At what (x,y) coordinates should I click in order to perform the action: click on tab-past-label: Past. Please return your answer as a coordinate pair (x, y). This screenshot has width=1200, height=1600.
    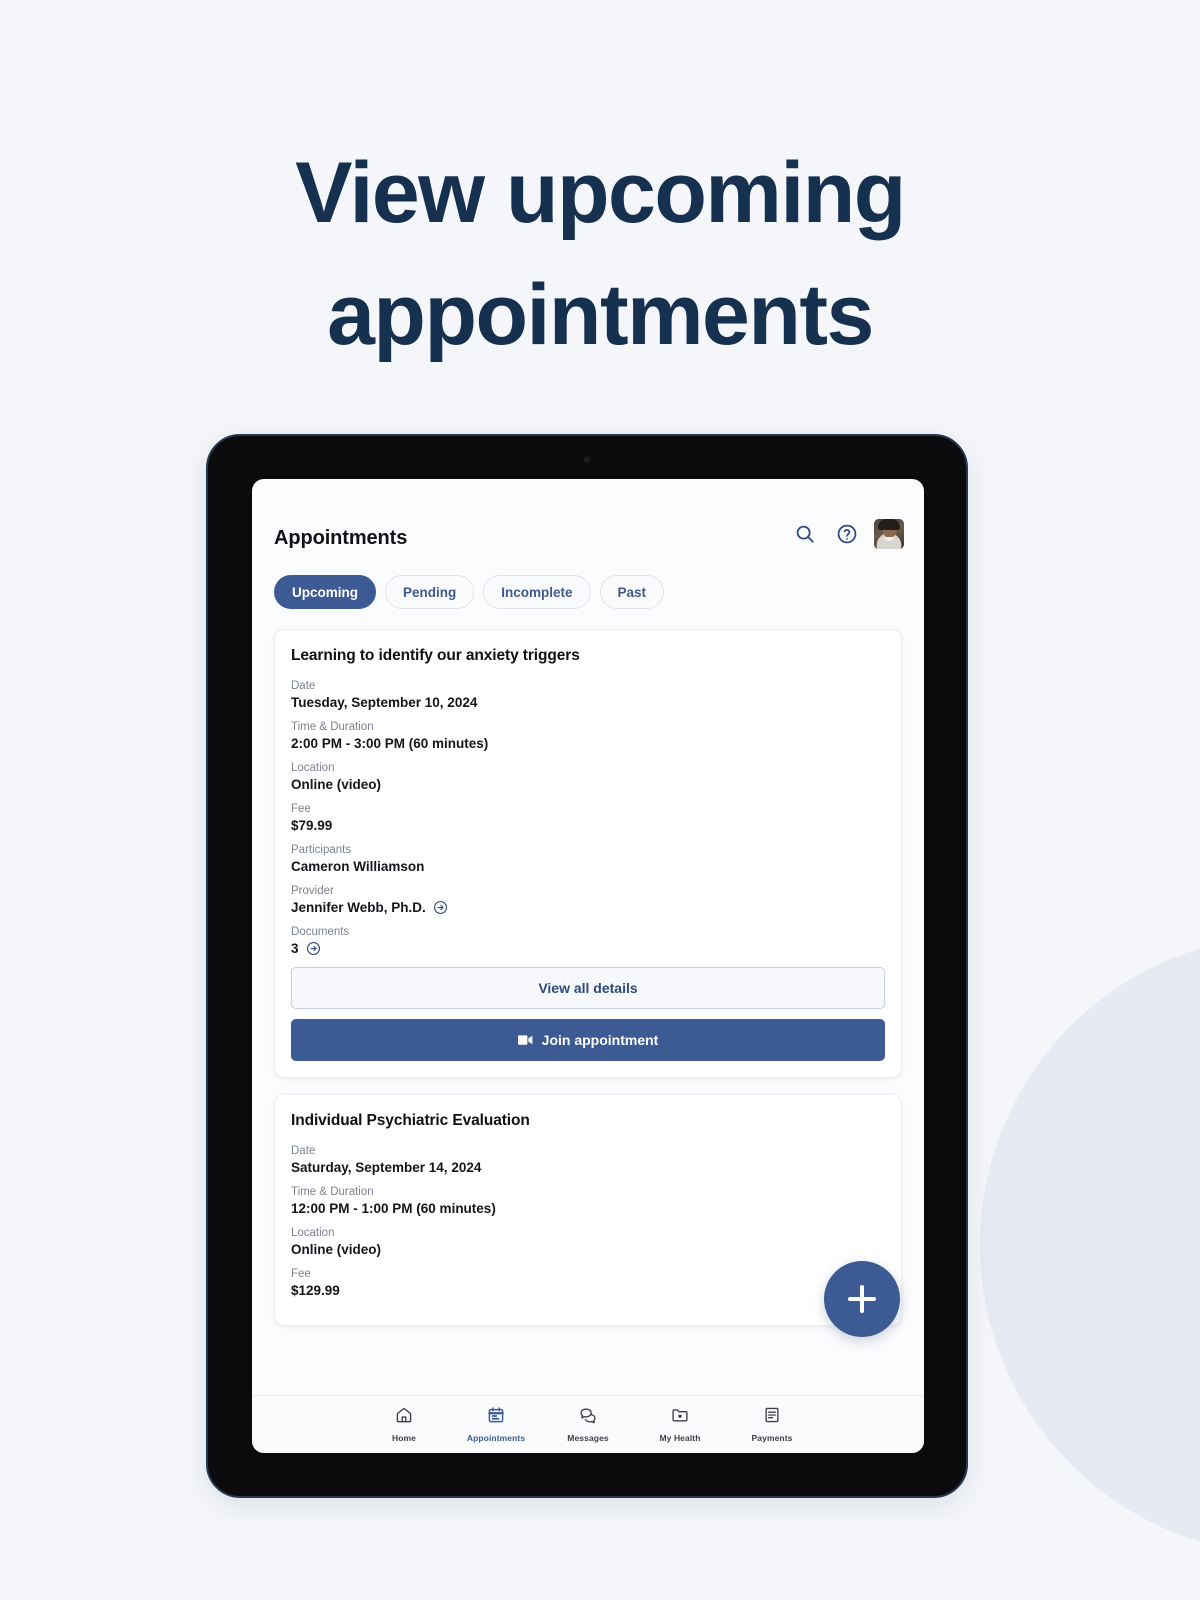
    Looking at the image, I should click on (632, 592).